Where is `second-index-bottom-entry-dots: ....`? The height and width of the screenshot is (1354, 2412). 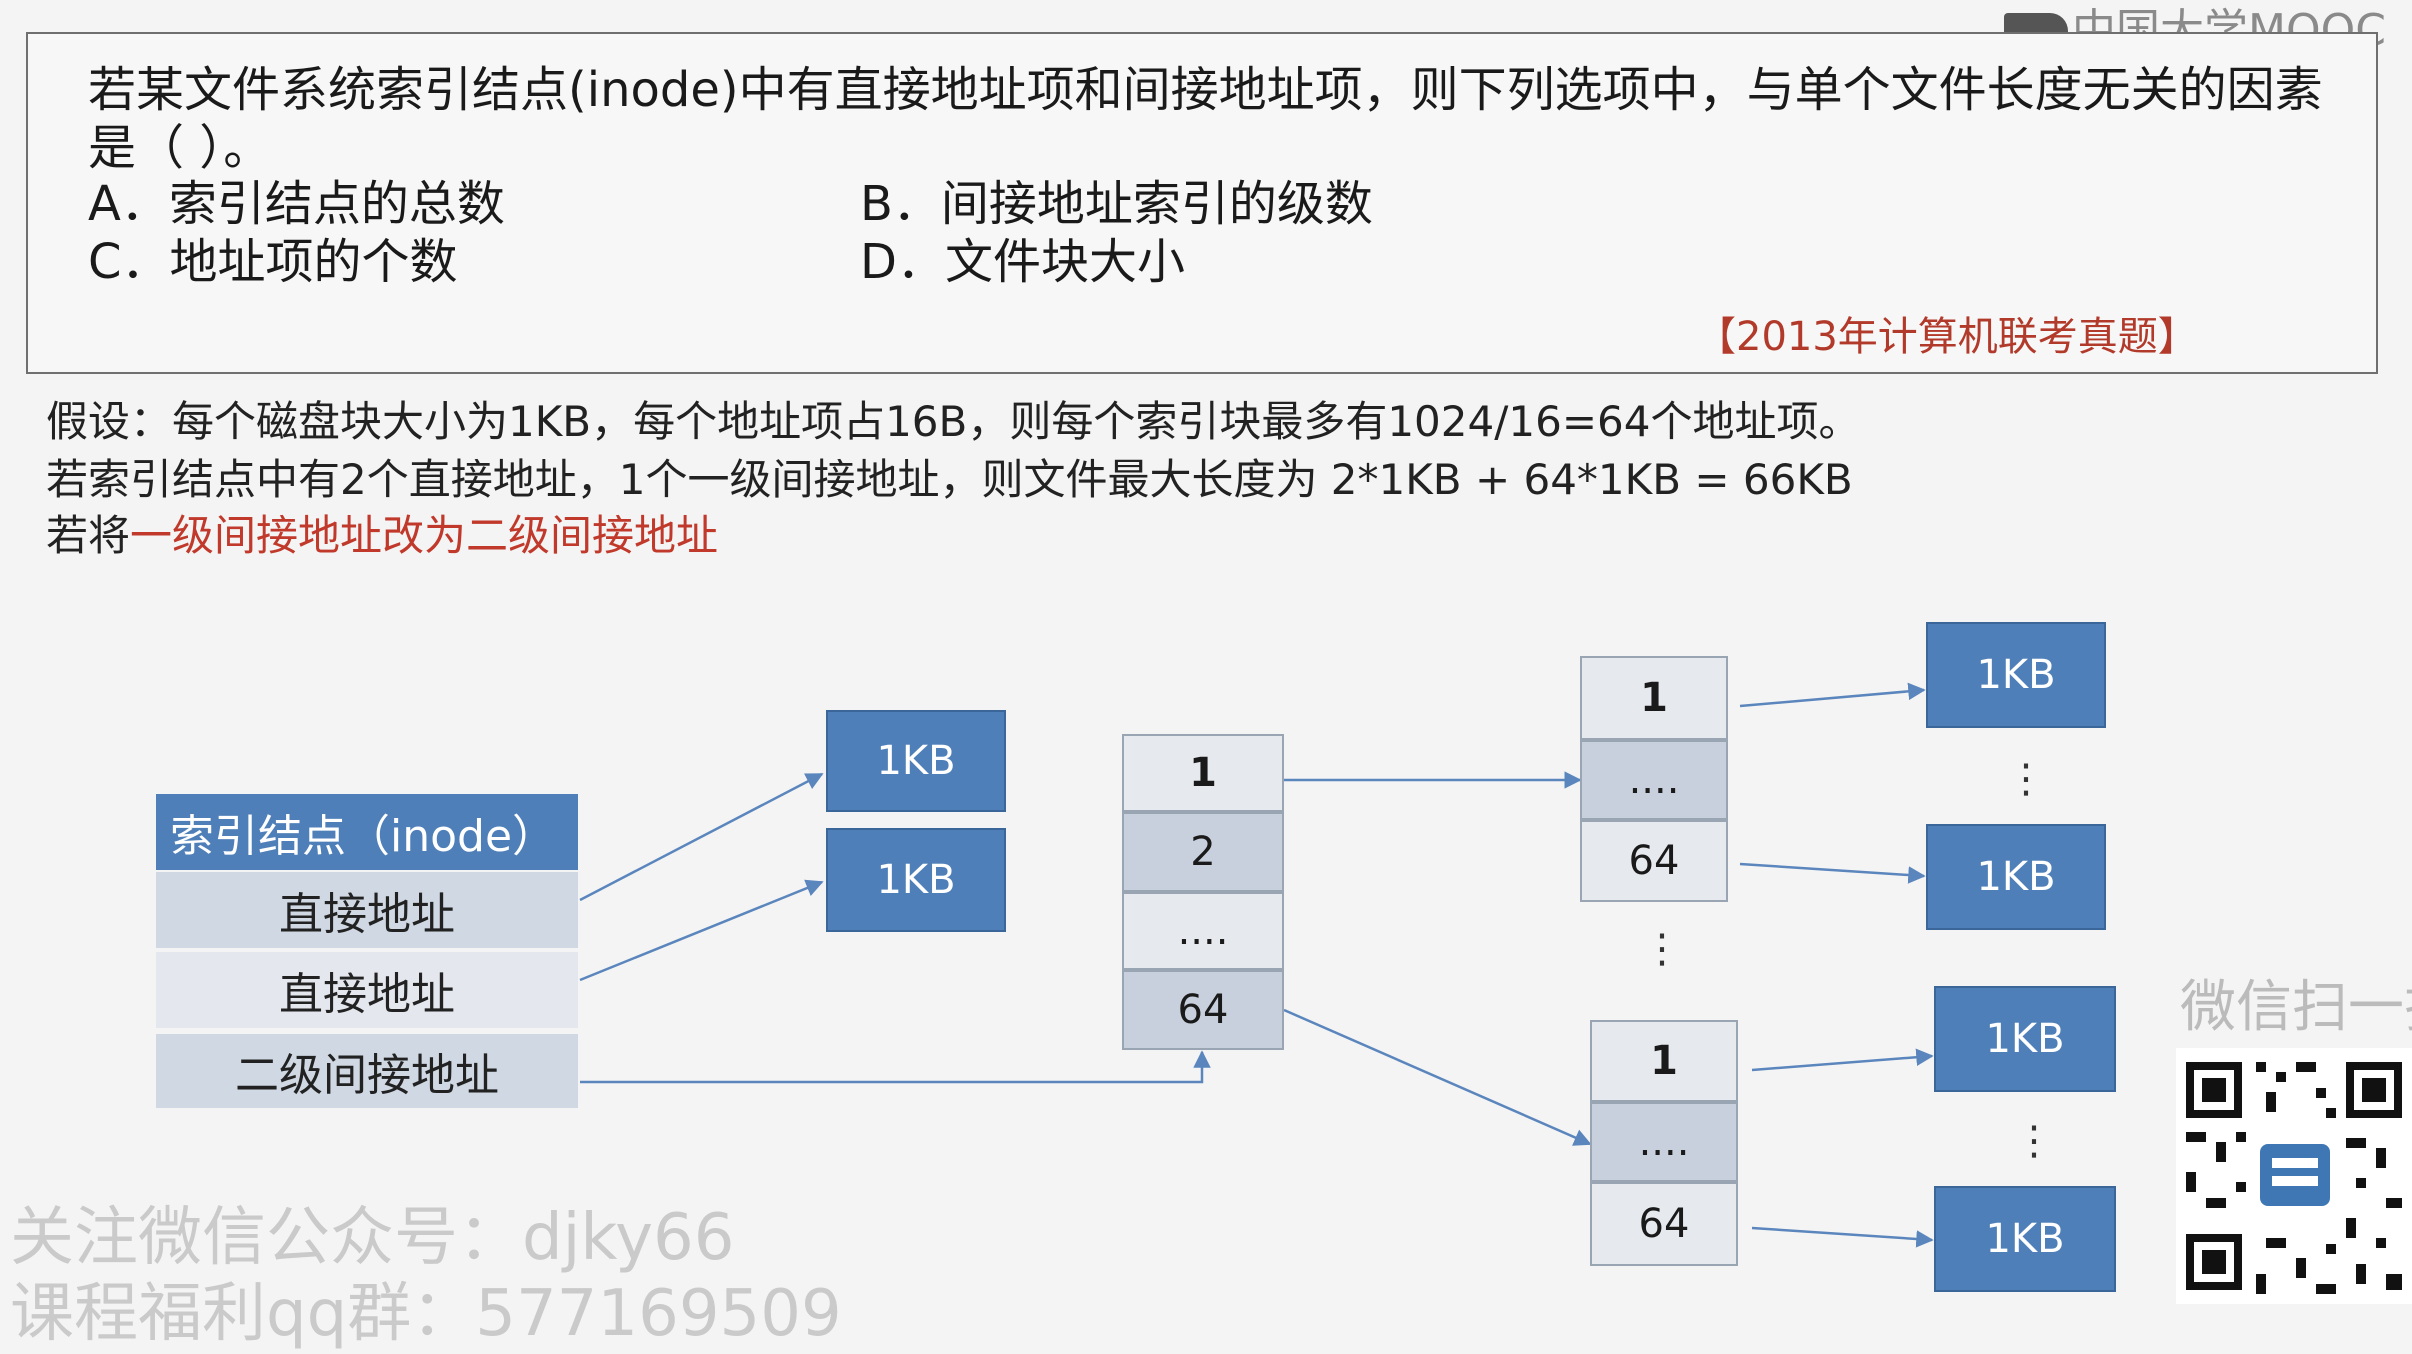
second-index-bottom-entry-dots: .... is located at coordinates (1664, 1142).